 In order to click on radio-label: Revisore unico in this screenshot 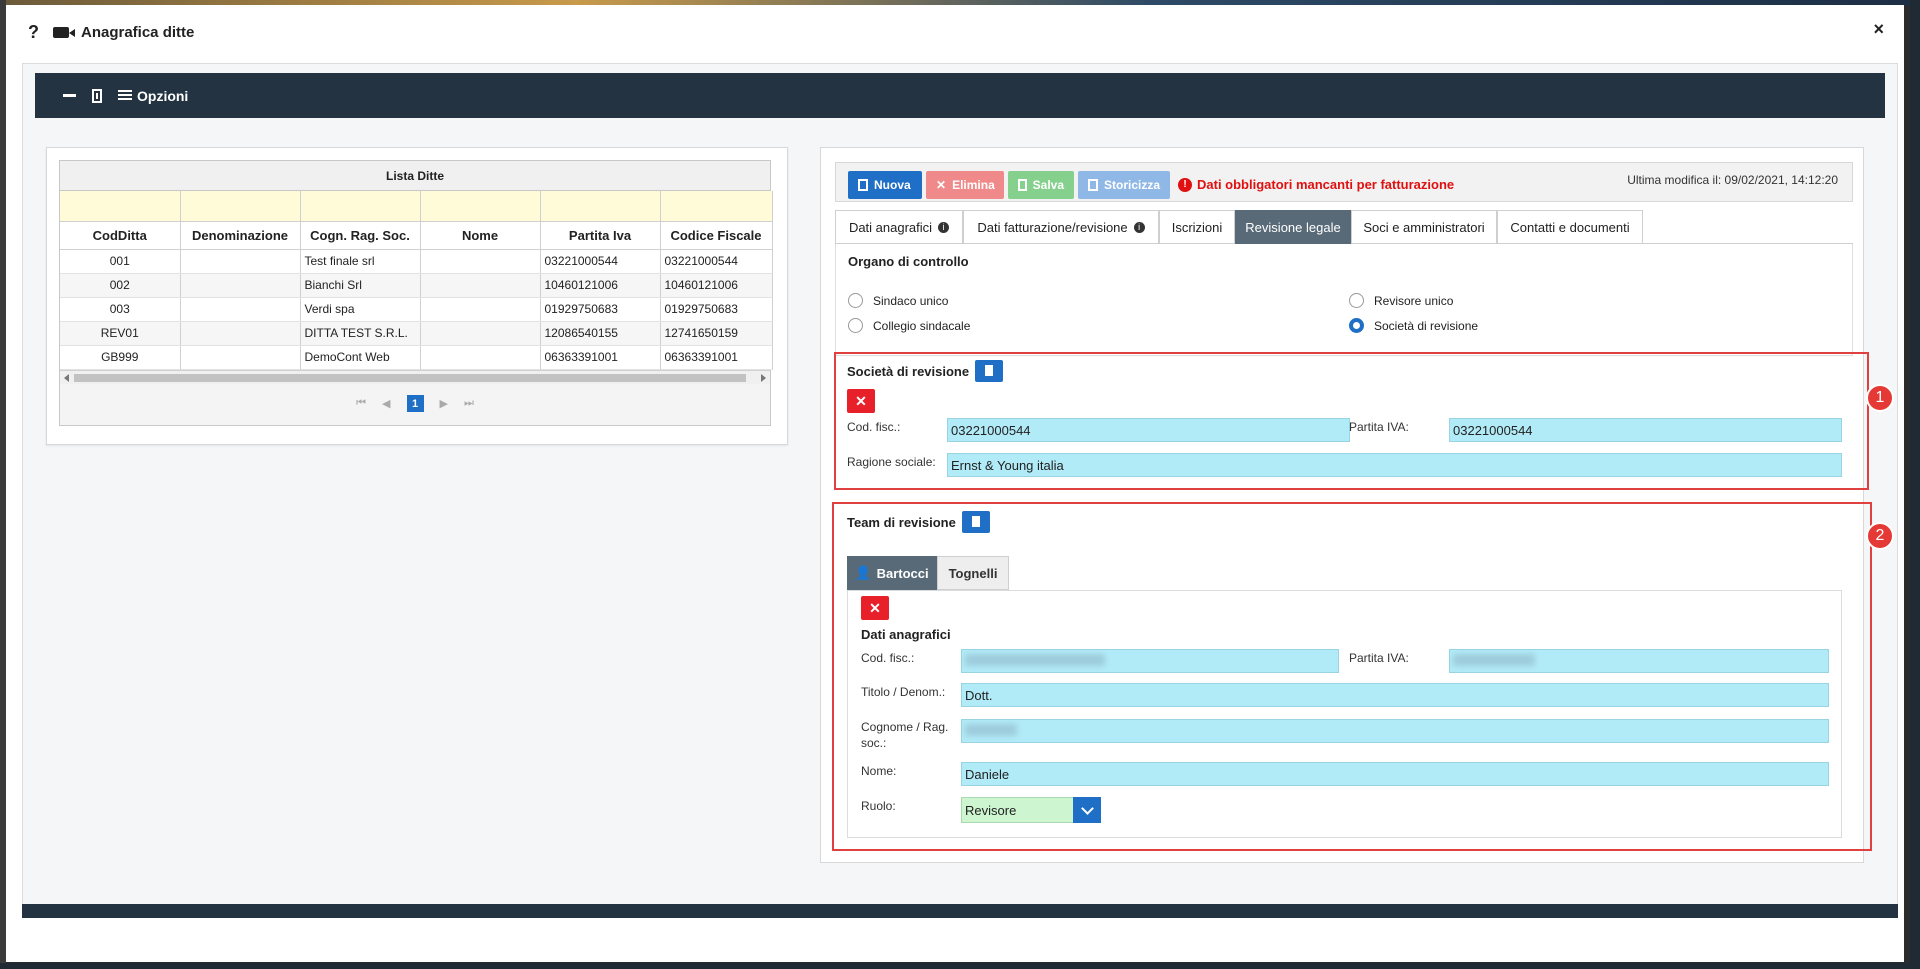, I will do `click(1414, 300)`.